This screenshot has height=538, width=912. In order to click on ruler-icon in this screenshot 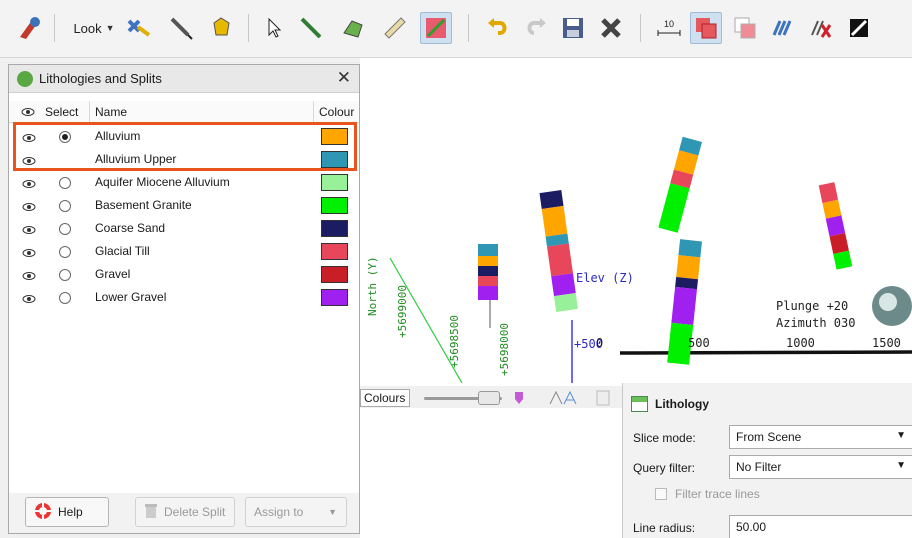, I will do `click(395, 28)`.